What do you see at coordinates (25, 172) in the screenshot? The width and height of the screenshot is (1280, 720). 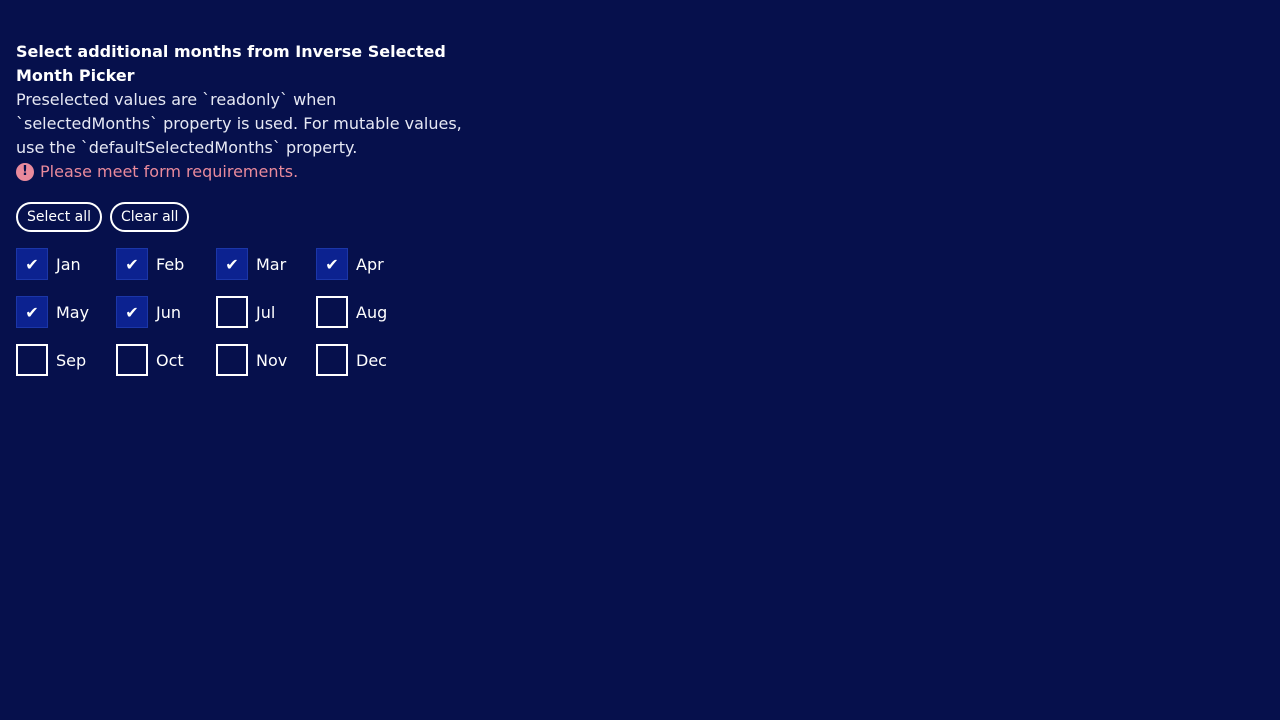 I see `error-icon: !` at bounding box center [25, 172].